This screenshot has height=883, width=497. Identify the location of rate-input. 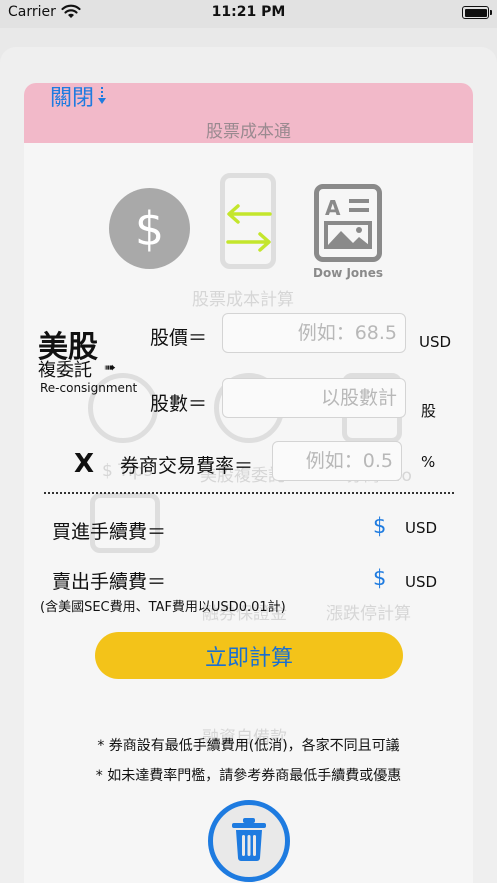
(337, 461).